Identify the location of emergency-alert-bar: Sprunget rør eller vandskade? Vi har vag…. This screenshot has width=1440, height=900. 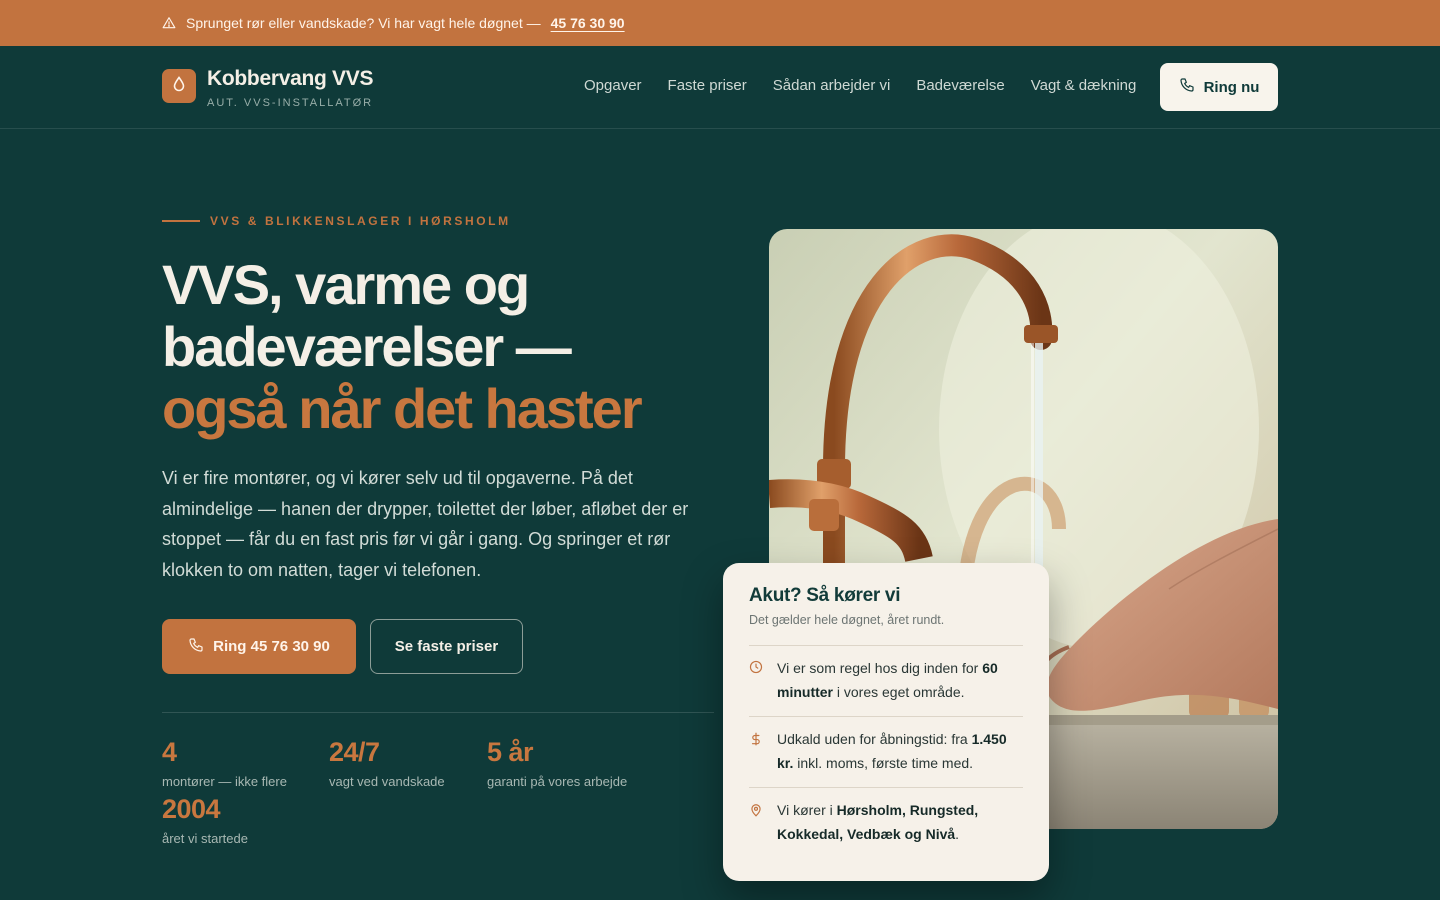
(720, 23).